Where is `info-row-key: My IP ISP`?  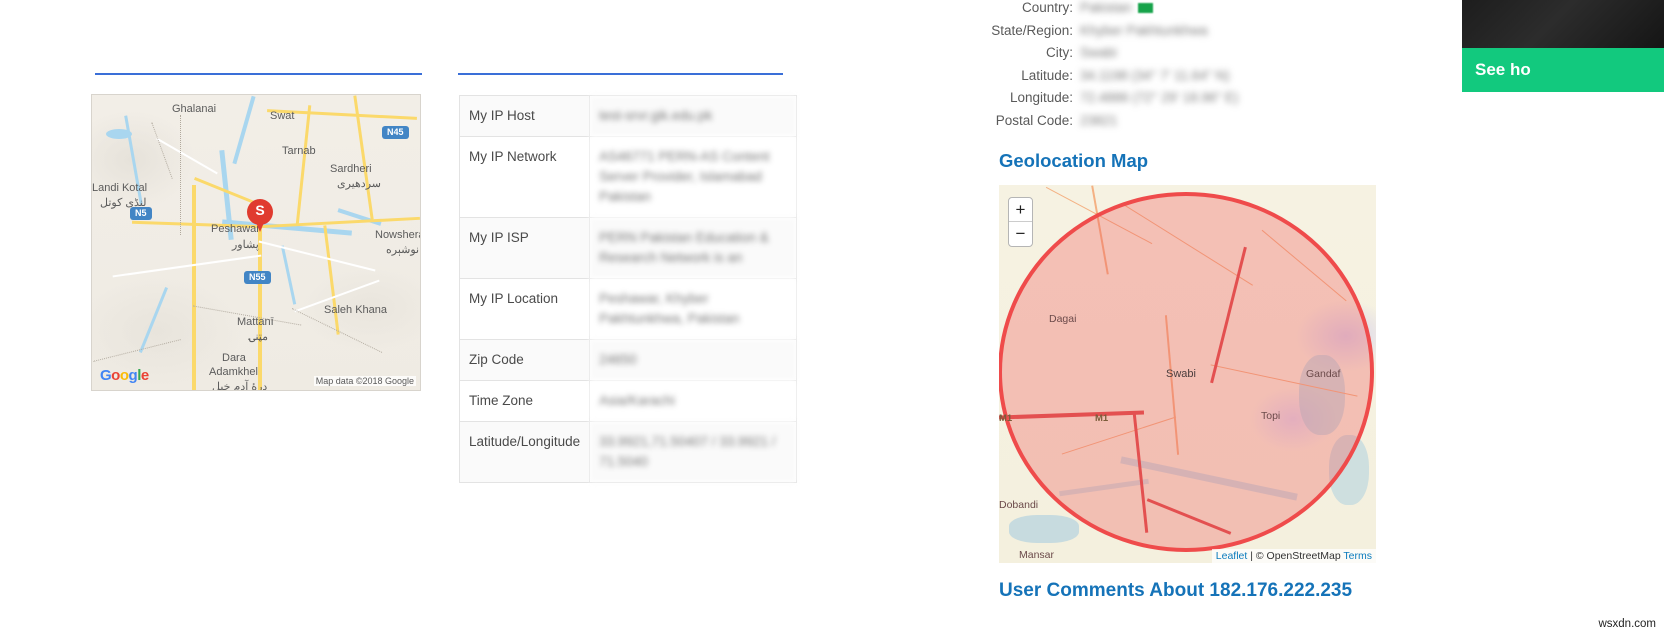
info-row-key: My IP ISP is located at coordinates (524, 248).